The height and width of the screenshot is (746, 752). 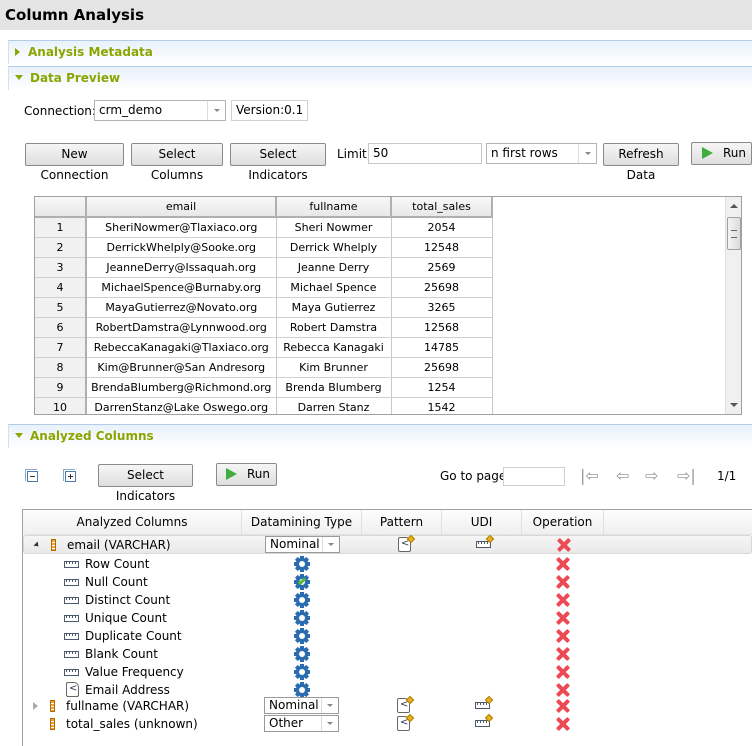 What do you see at coordinates (181, 267) in the screenshot?
I see `table-cell: JeanneDerry@Issaquah.org` at bounding box center [181, 267].